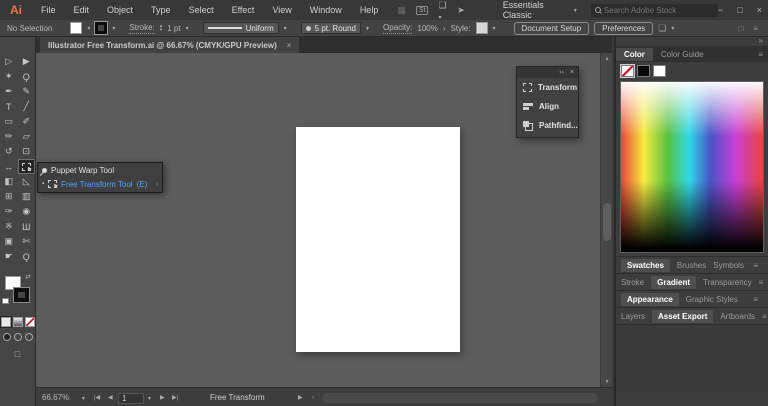 Image resolution: width=768 pixels, height=406 pixels. What do you see at coordinates (289, 45) in the screenshot?
I see `tab-close-icon: ×` at bounding box center [289, 45].